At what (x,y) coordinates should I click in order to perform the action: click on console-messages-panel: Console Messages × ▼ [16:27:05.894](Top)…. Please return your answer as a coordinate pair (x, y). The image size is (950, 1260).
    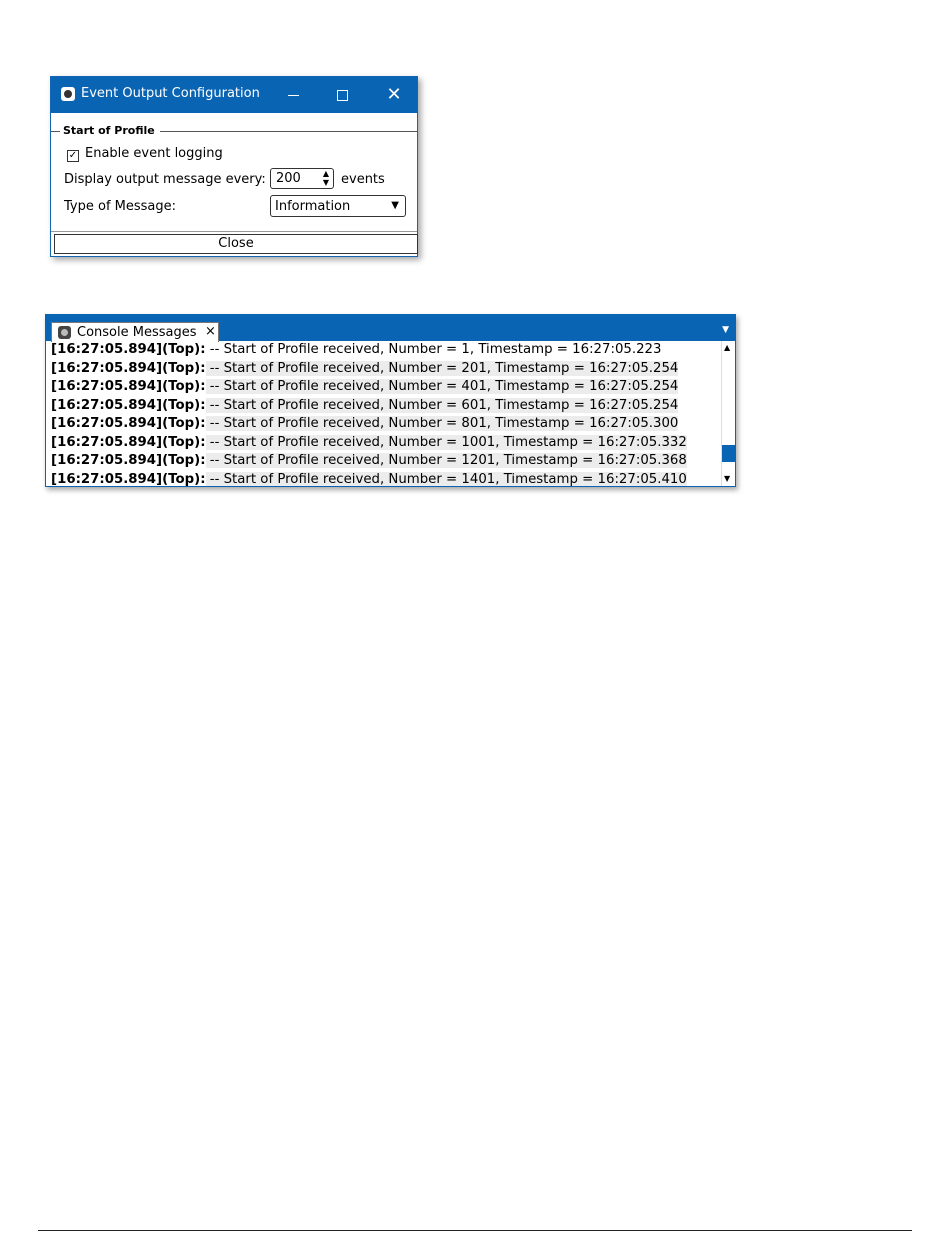
    Looking at the image, I should click on (390, 400).